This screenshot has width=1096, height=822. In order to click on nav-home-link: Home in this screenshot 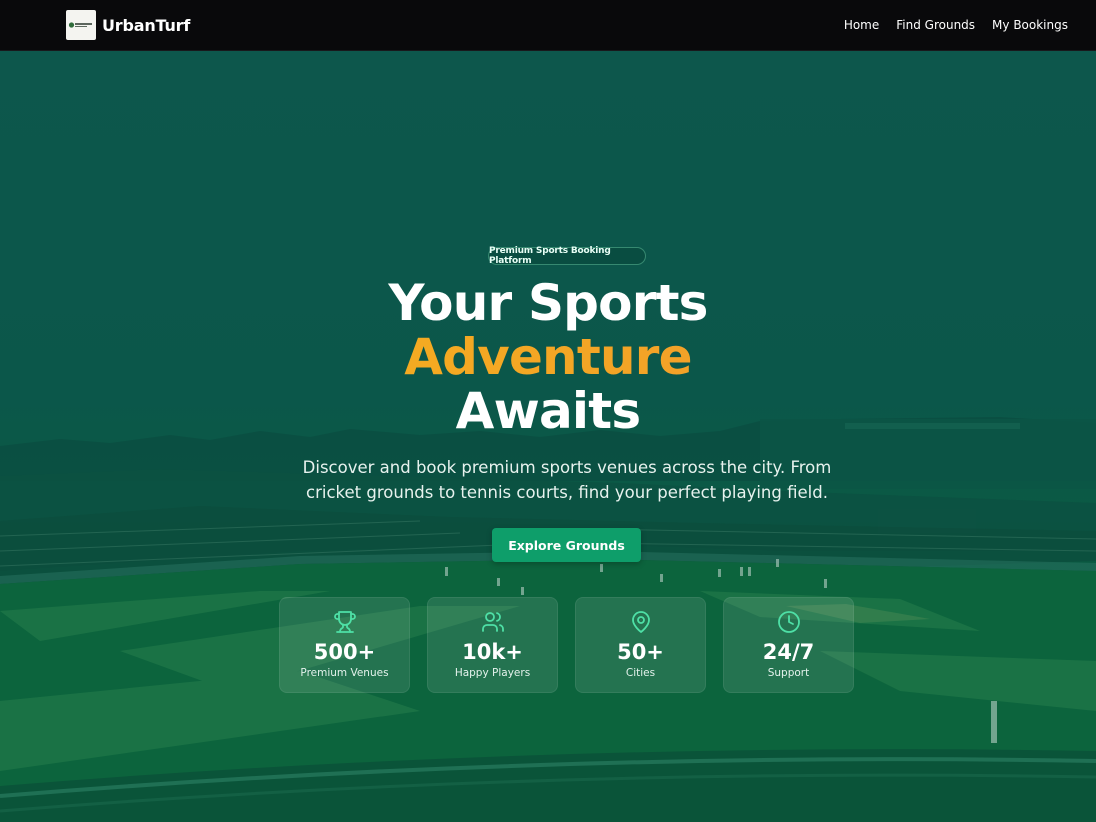, I will do `click(861, 25)`.